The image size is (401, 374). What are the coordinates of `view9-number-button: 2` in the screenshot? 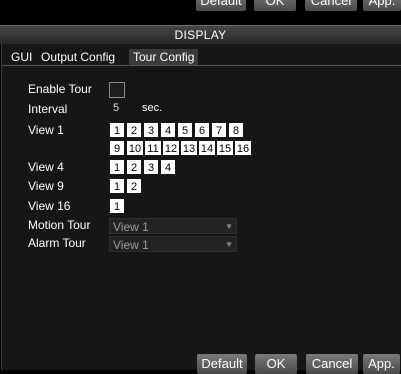 It's located at (134, 186).